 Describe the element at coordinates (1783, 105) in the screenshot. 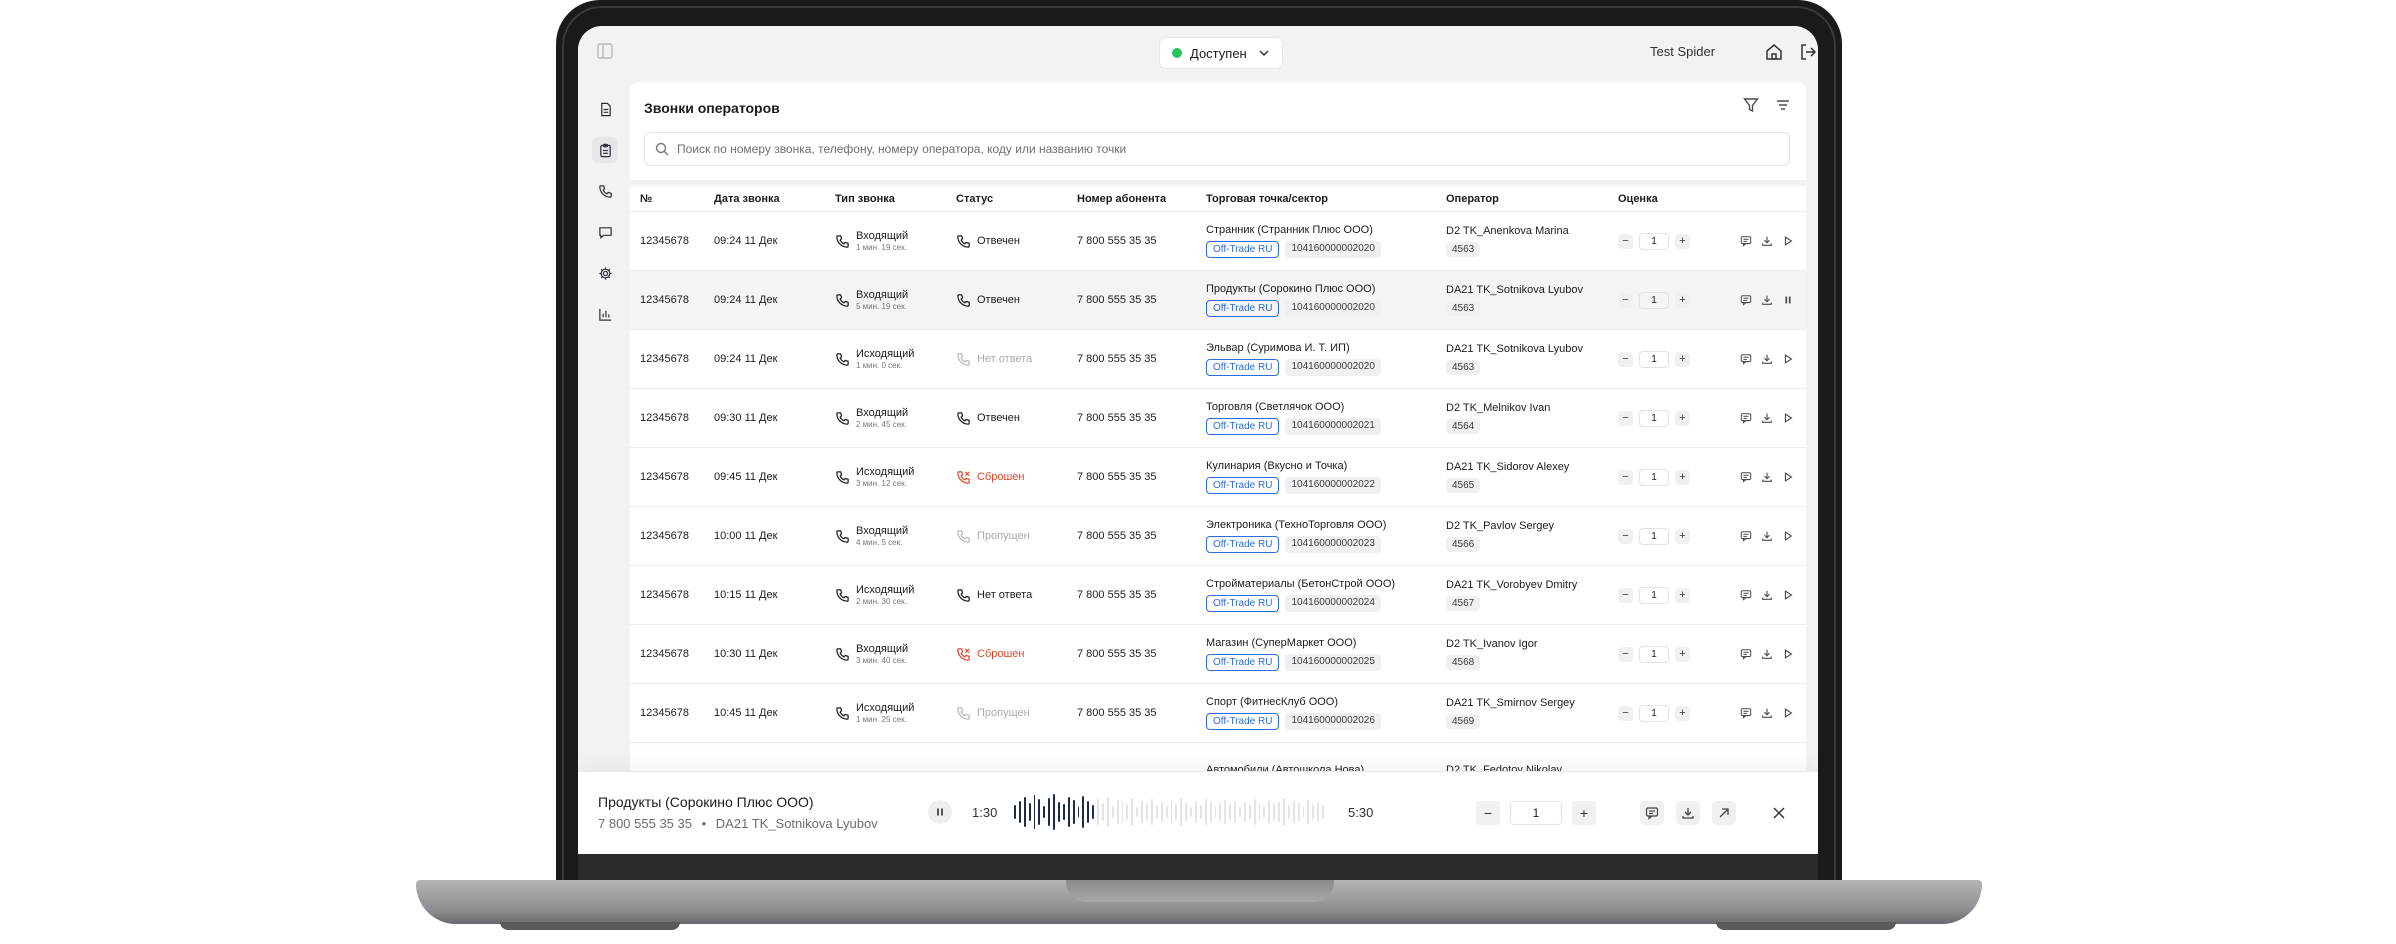

I see `sort-icon` at that location.